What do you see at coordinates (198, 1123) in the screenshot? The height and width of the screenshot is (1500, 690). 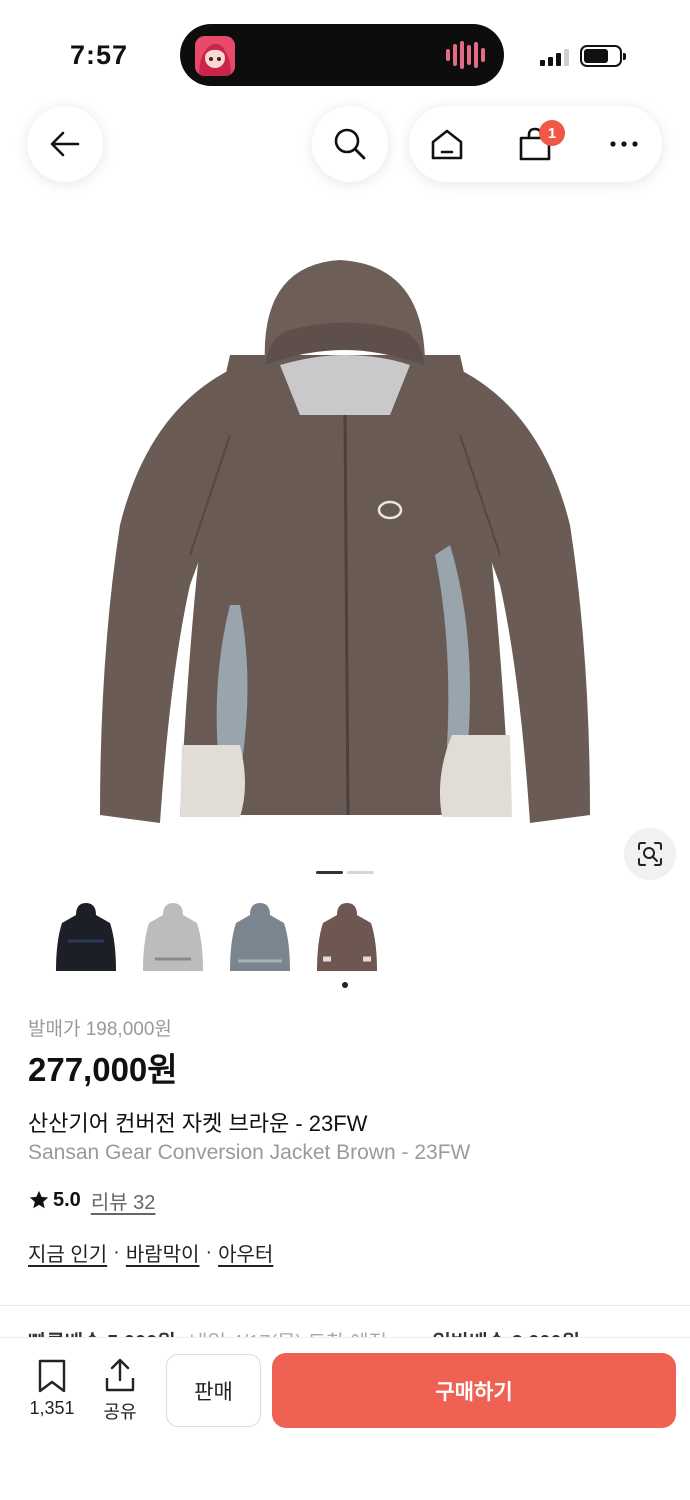 I see `product-title-korean: 산산기어 컨버전 자켓 브라운 - 23FW` at bounding box center [198, 1123].